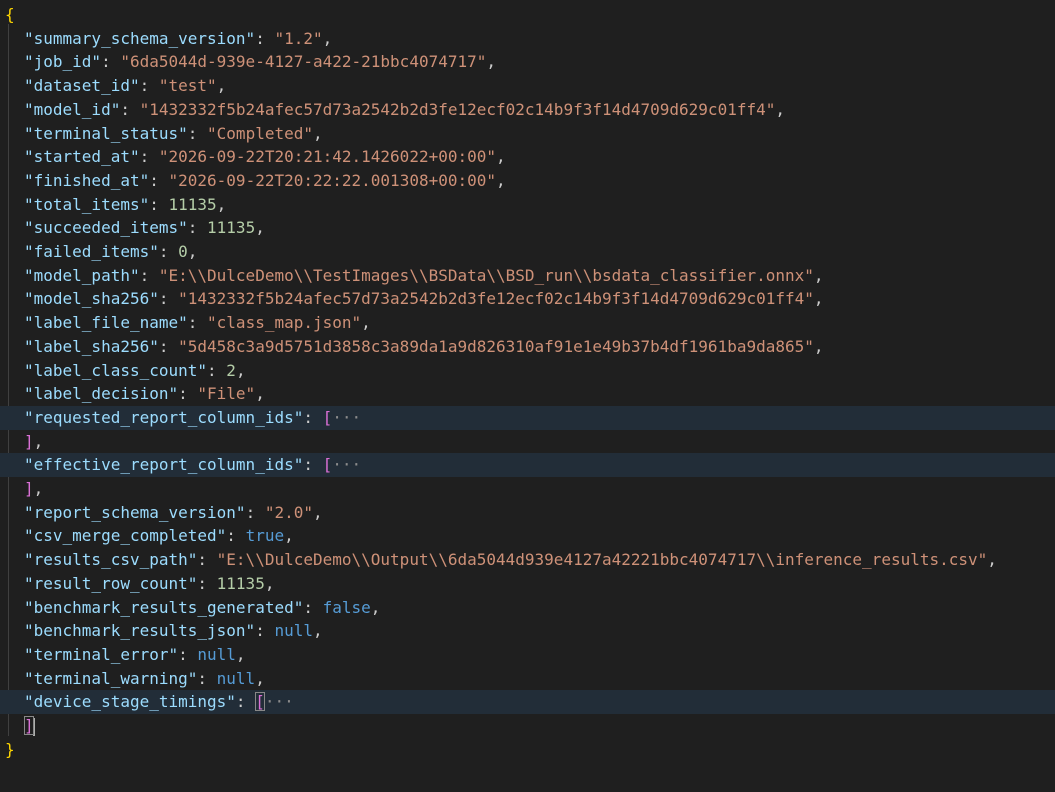 The image size is (1055, 792). What do you see at coordinates (106, 228) in the screenshot?
I see `json-key: "succeeded_items"` at bounding box center [106, 228].